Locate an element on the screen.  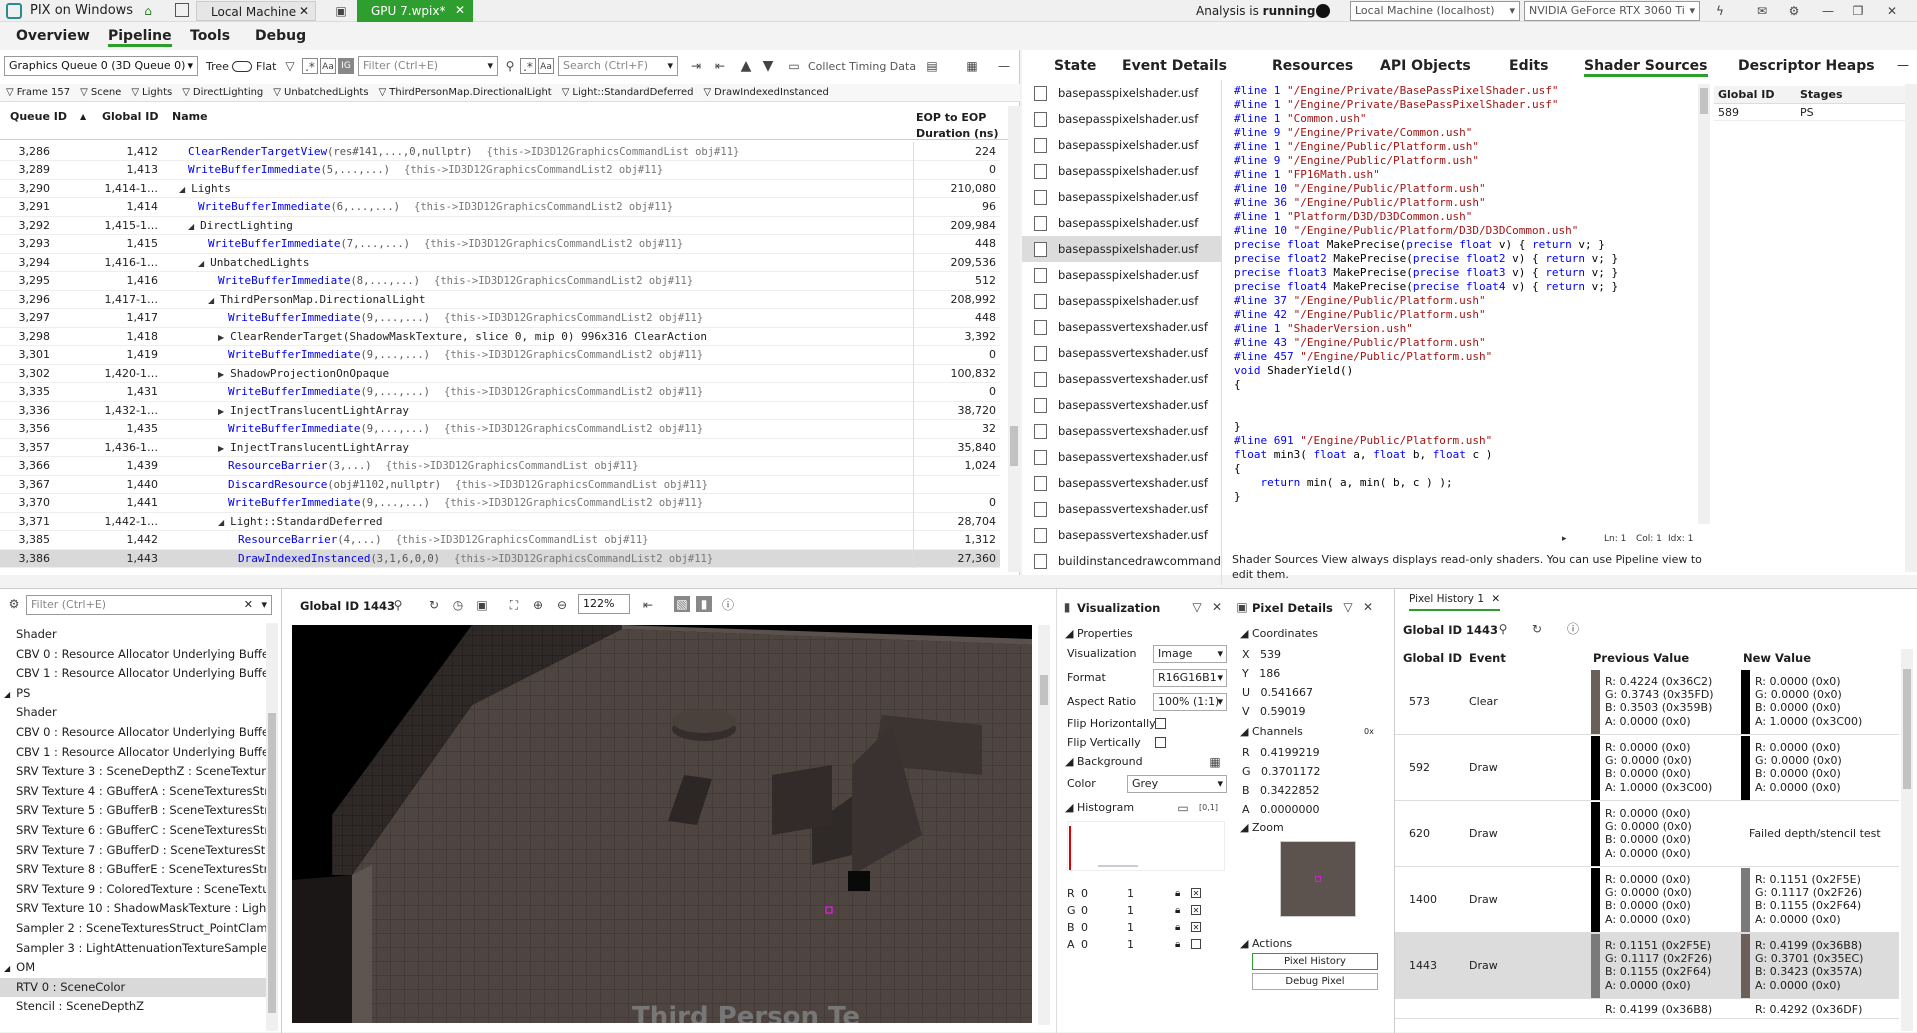
scroll-thumb is located at coordinates (272, 863).